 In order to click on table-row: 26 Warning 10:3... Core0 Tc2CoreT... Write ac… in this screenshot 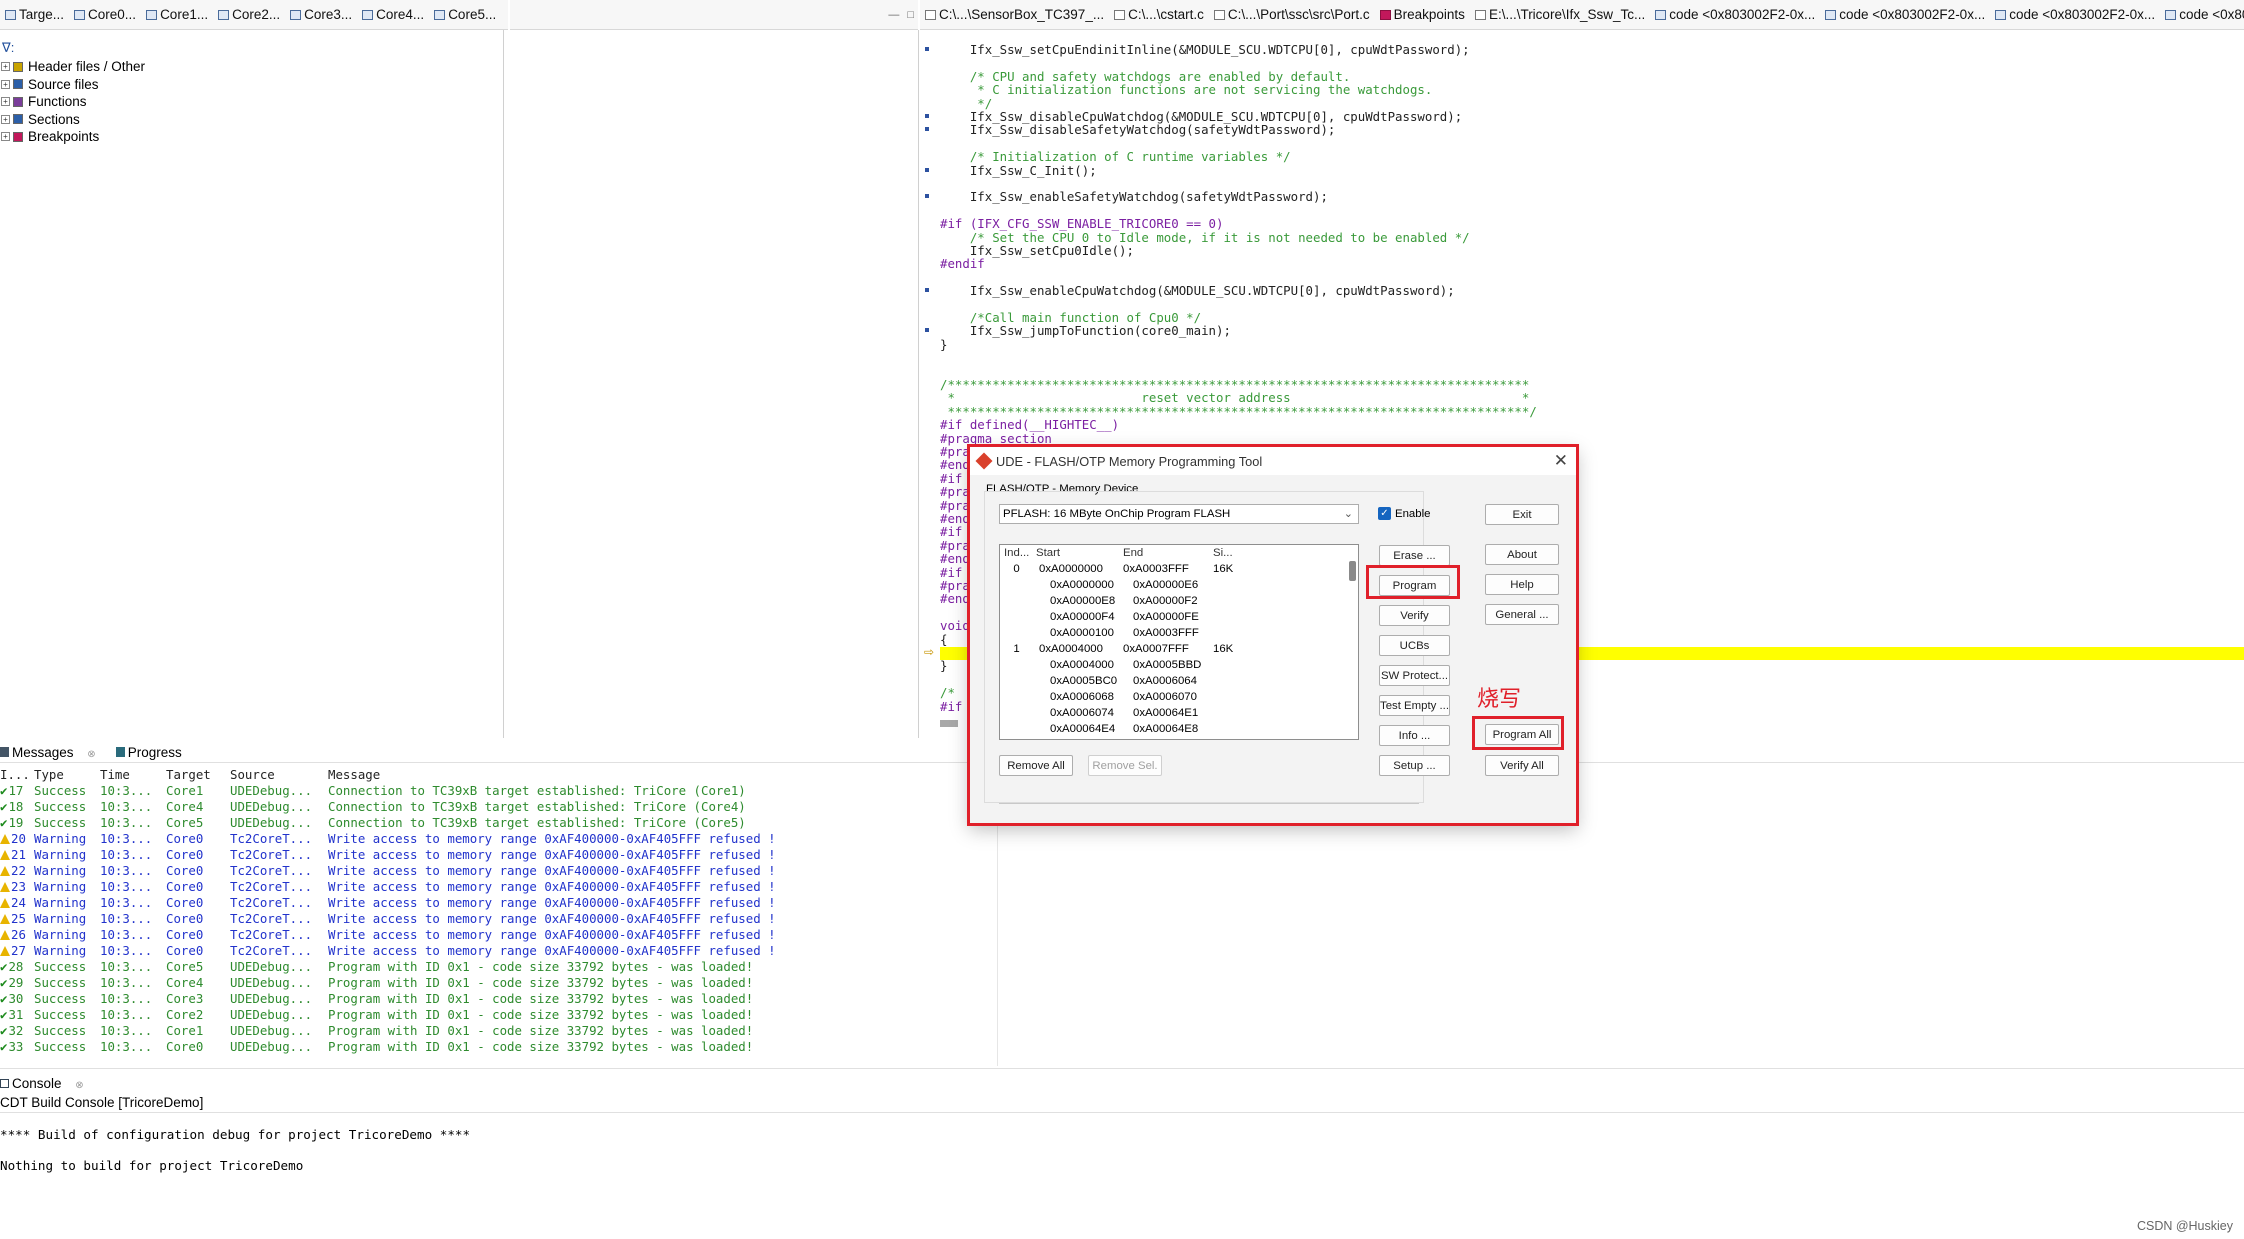, I will do `click(444, 934)`.